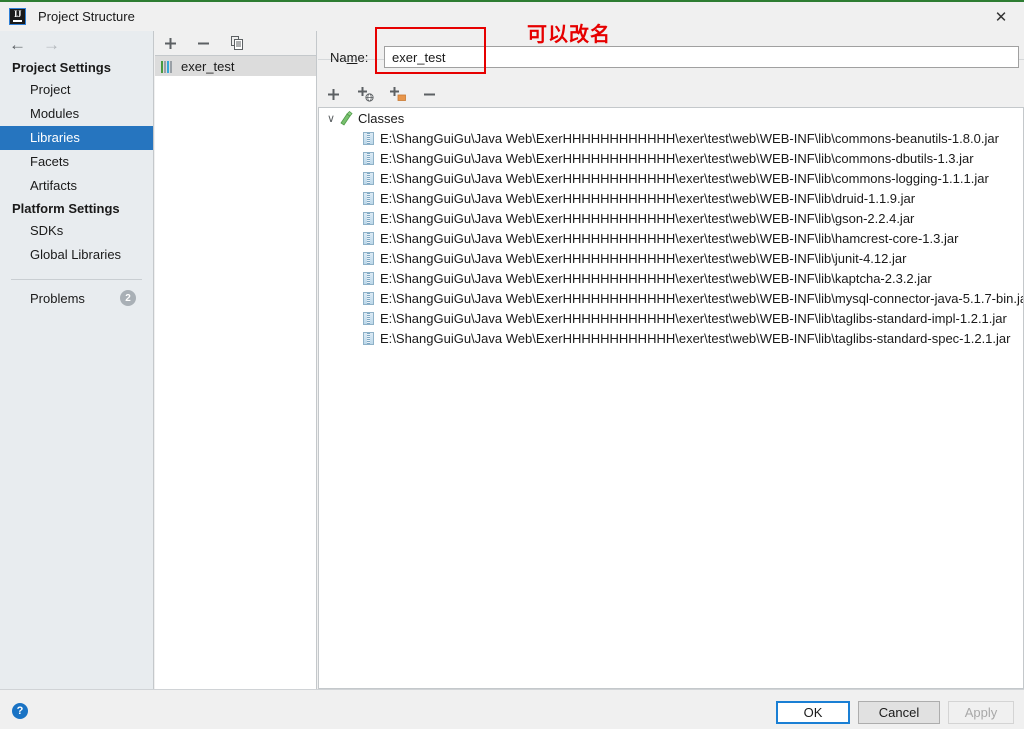 This screenshot has width=1024, height=729. Describe the element at coordinates (203, 43) in the screenshot. I see `remove-library-button` at that location.